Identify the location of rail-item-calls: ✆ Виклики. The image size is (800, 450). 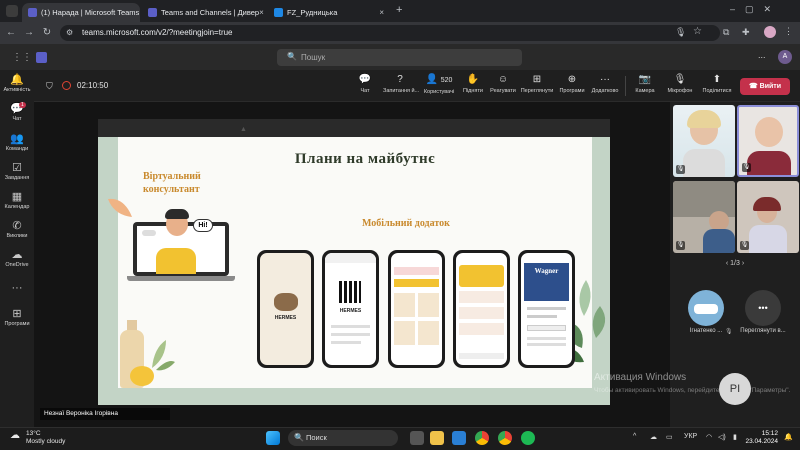
(17, 229).